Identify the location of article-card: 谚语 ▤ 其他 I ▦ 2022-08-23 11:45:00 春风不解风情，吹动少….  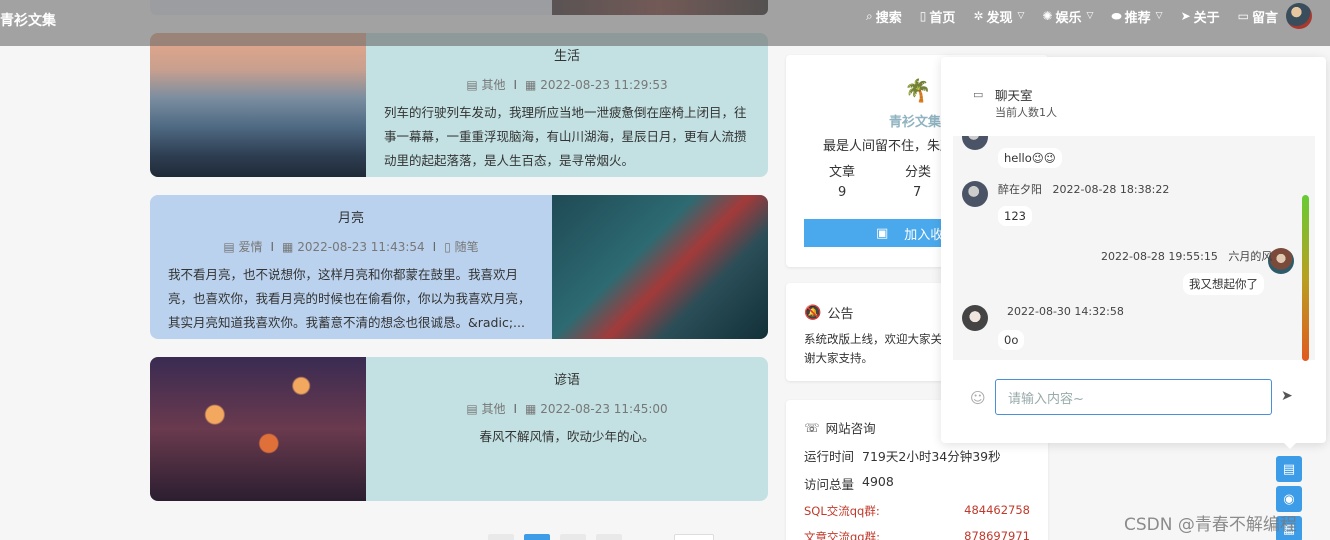
(459, 429).